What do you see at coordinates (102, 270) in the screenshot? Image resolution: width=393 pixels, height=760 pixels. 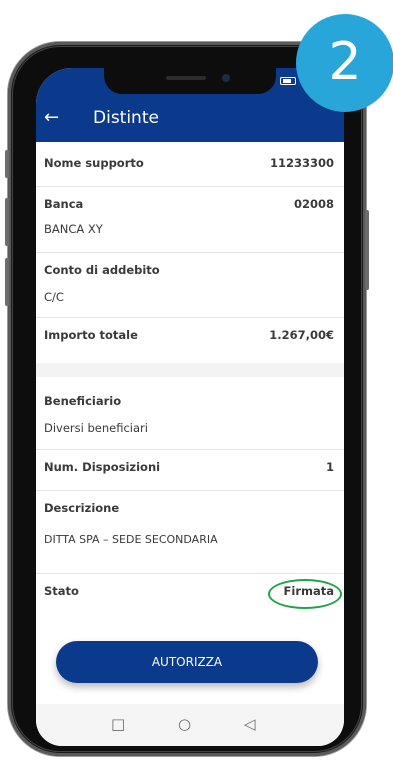 I see `conto-label: Conto di addebito` at bounding box center [102, 270].